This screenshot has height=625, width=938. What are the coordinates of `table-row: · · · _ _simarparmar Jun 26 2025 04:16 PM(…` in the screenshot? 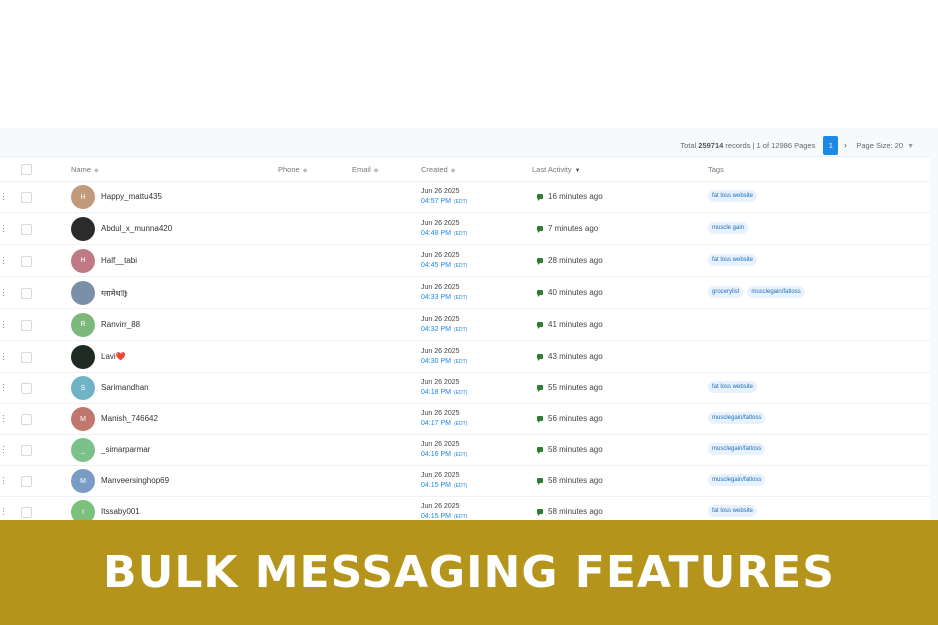 It's located at (465, 450).